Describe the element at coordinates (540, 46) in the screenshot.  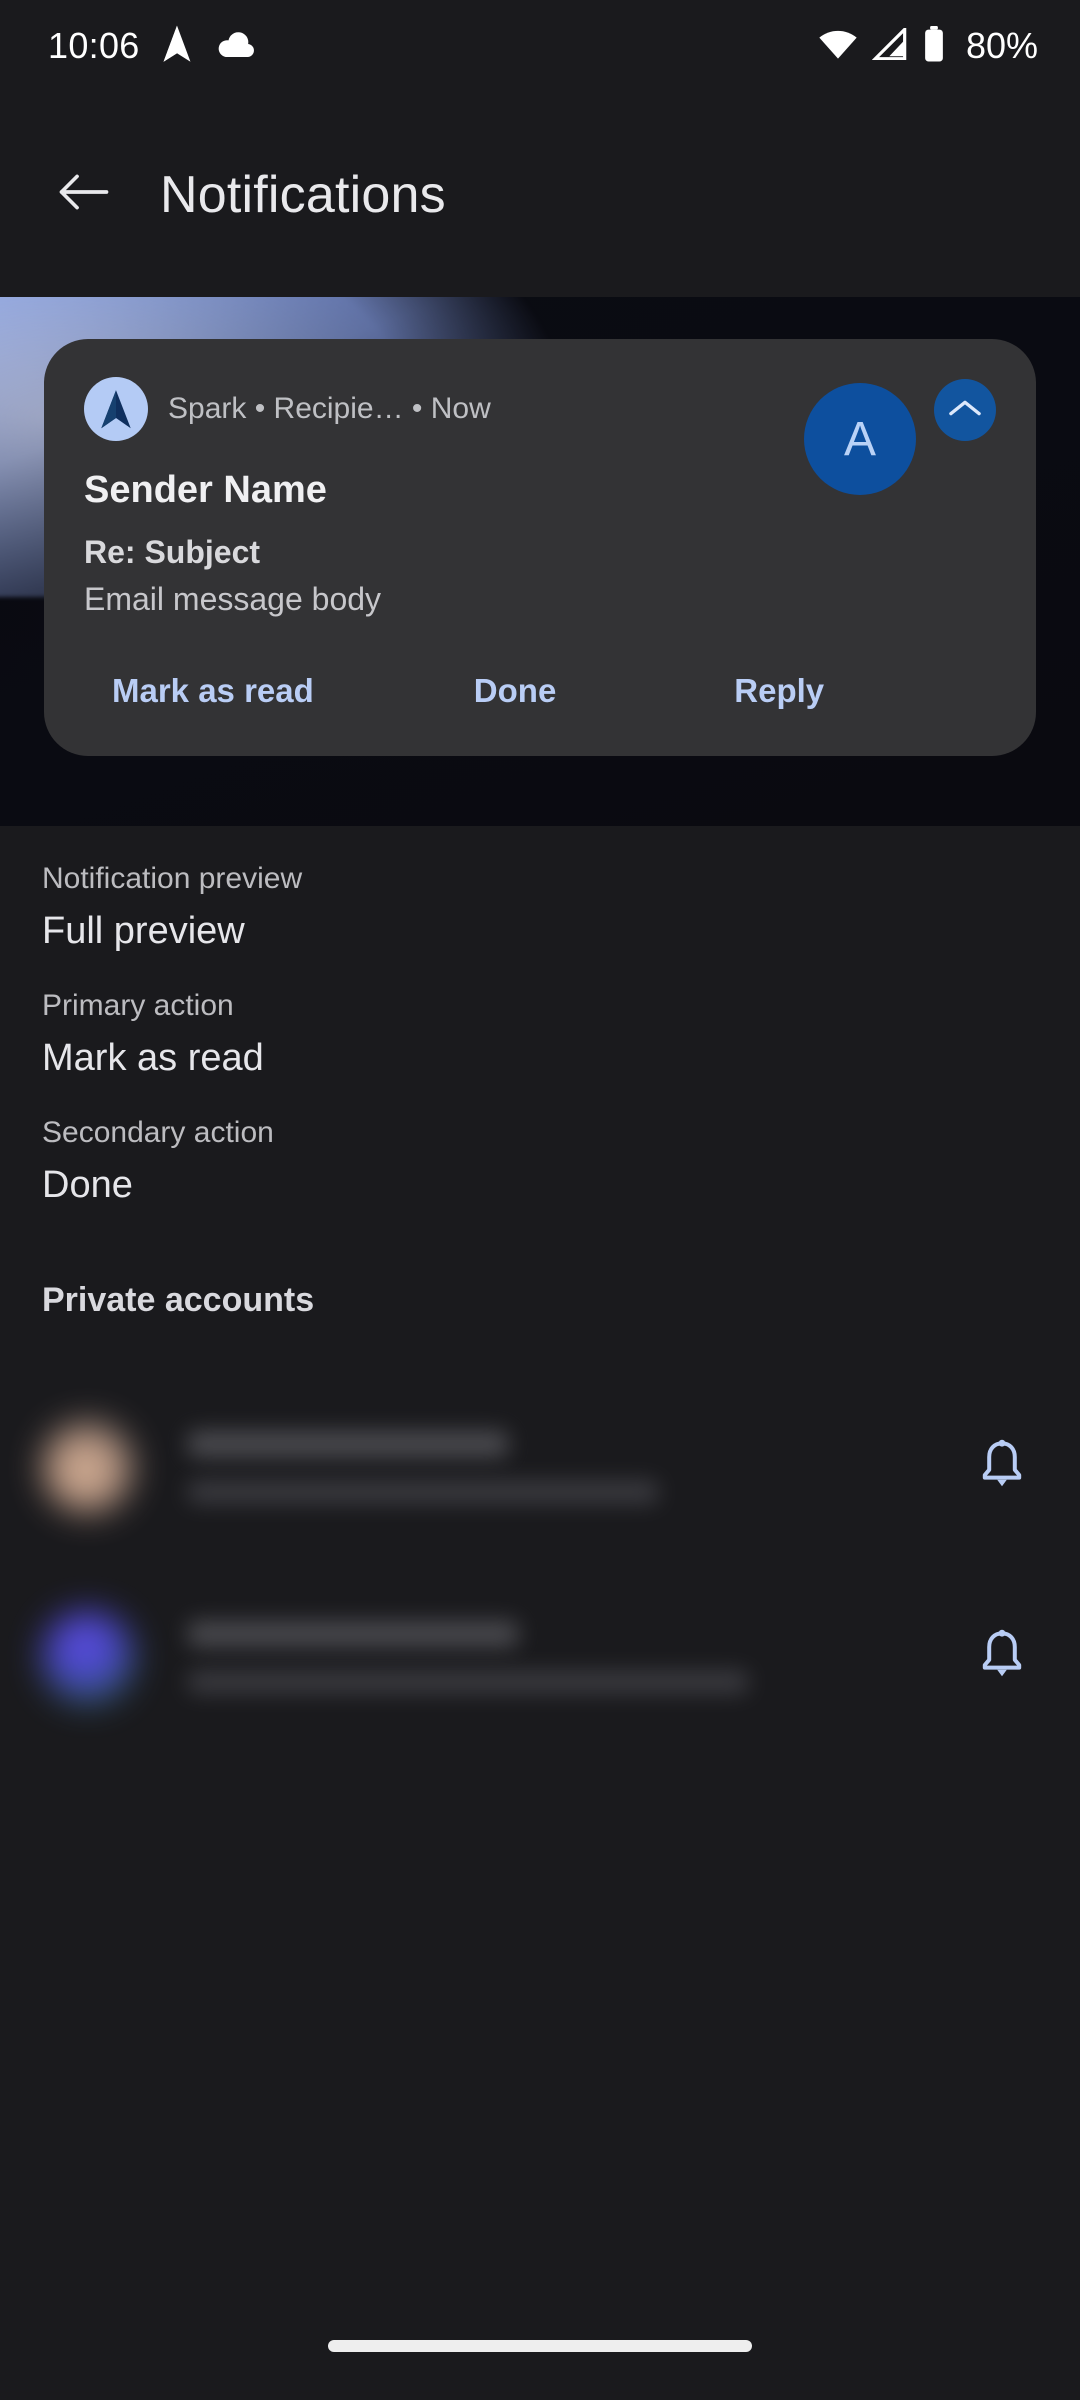
I see `status-bar: 10:06 80%` at that location.